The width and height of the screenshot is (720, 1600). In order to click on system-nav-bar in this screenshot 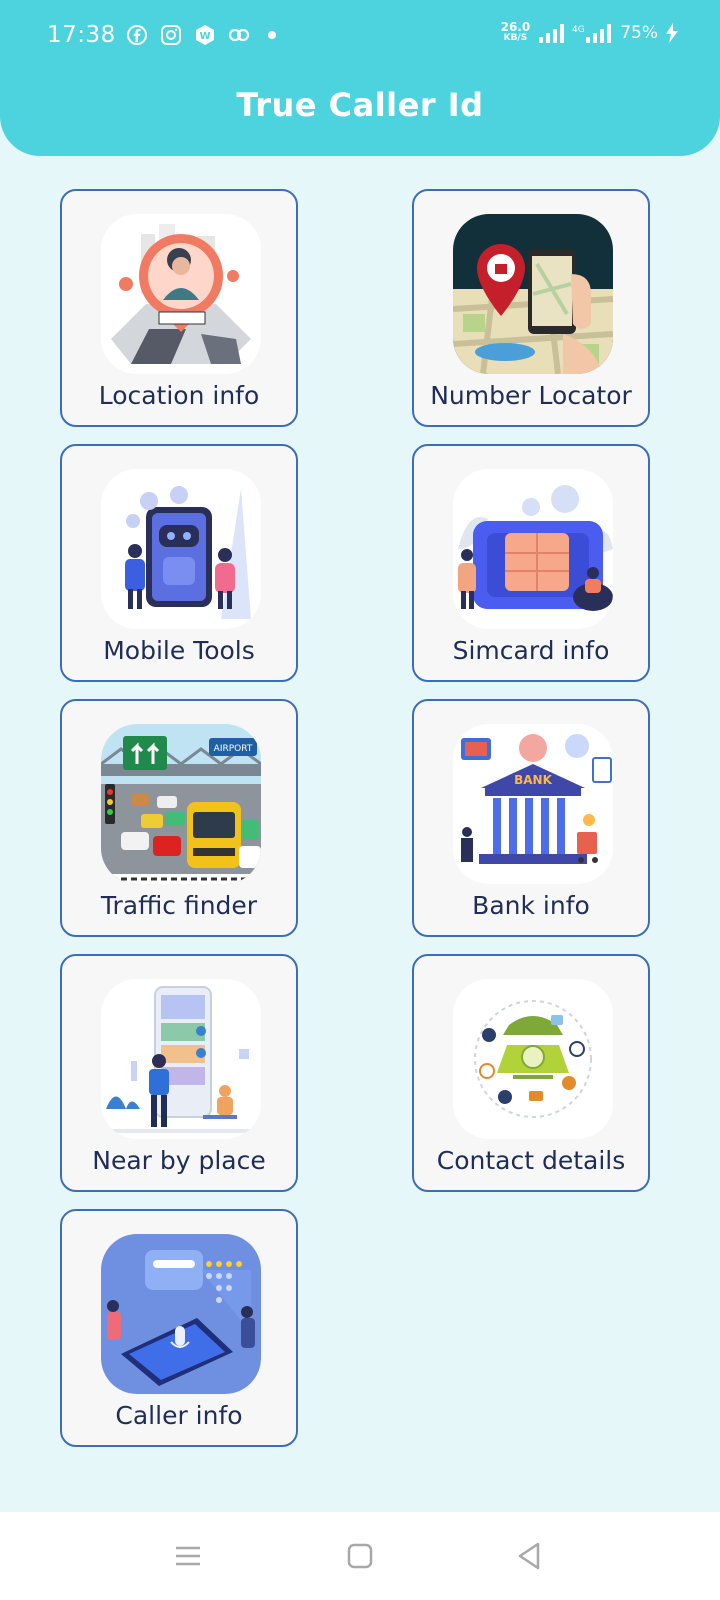, I will do `click(360, 1556)`.